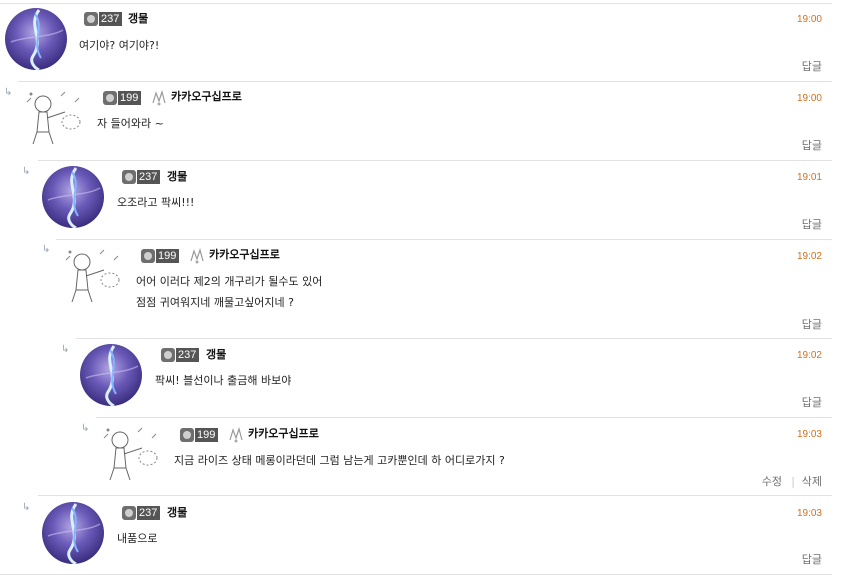 The height and width of the screenshot is (579, 850). Describe the element at coordinates (119, 45) in the screenshot. I see `comment-text: 여기야? 여기야?!` at that location.